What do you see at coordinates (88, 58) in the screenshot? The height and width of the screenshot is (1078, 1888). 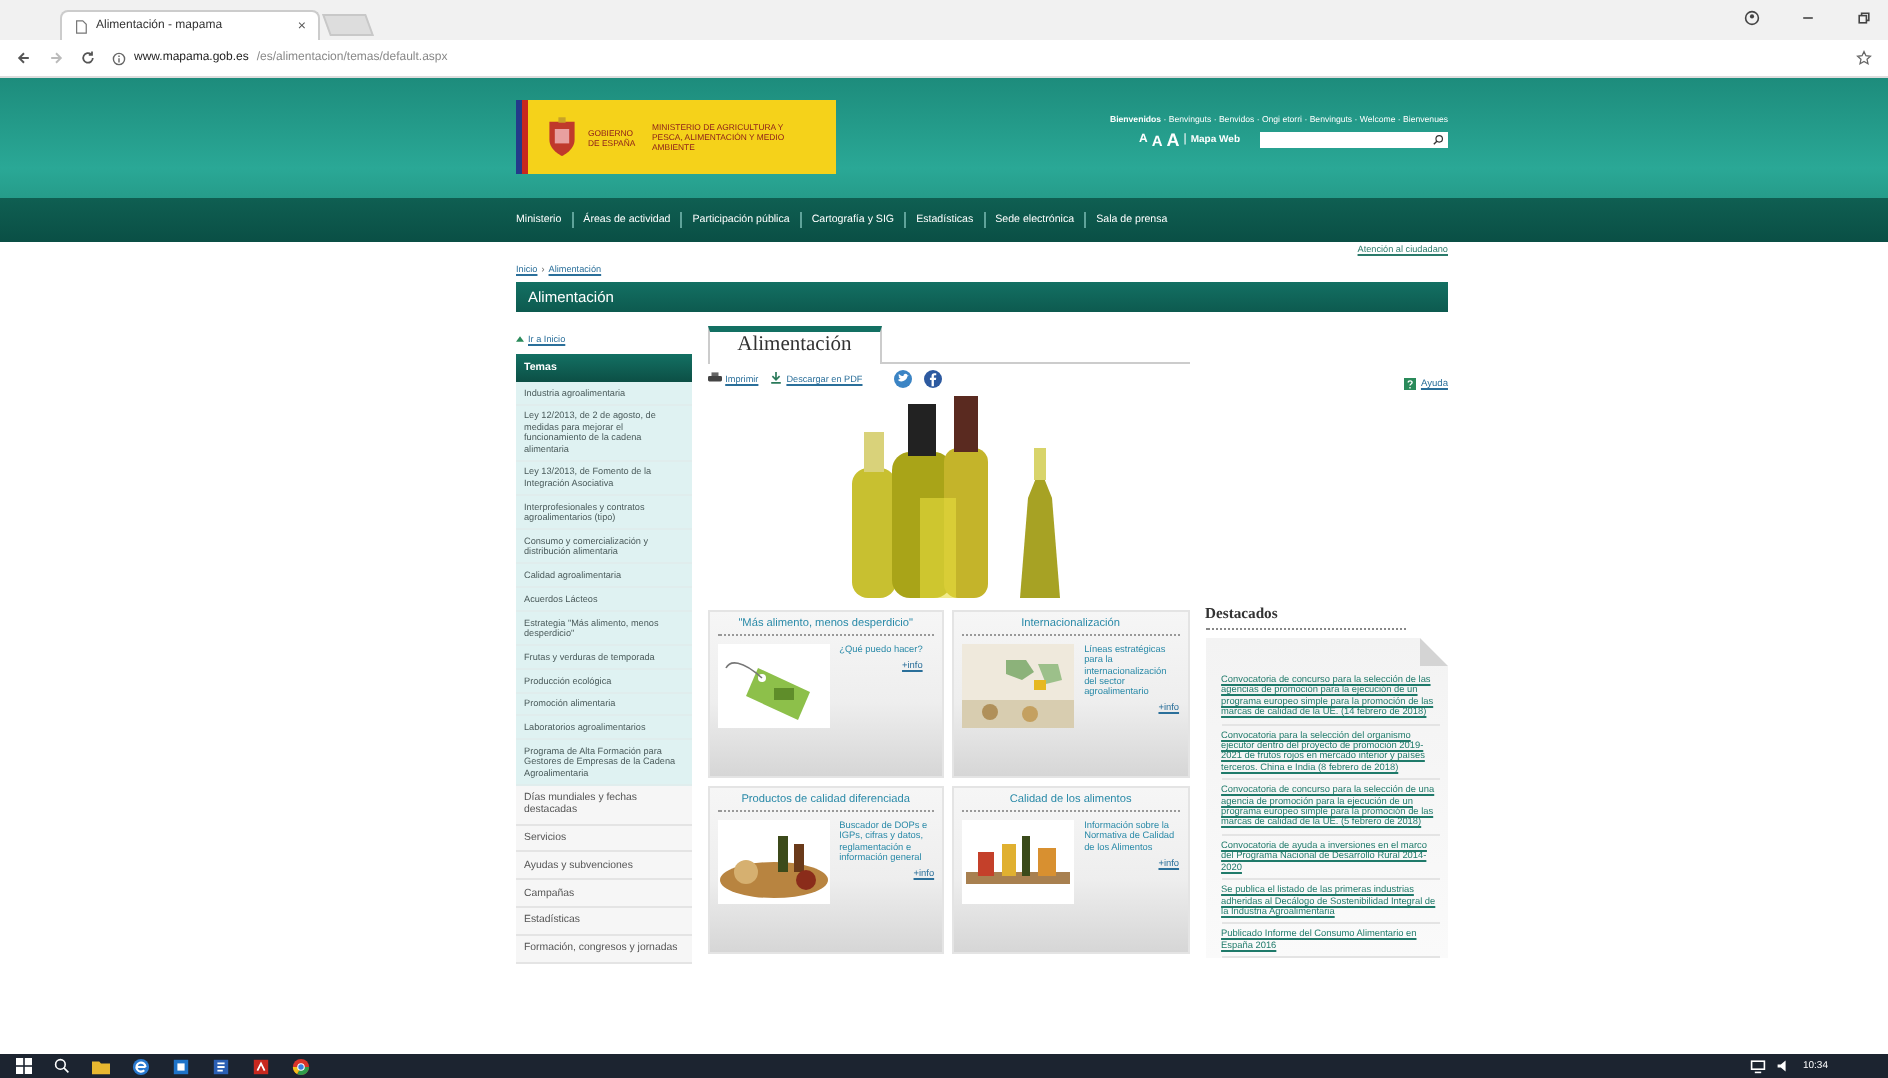 I see `reload-icon` at bounding box center [88, 58].